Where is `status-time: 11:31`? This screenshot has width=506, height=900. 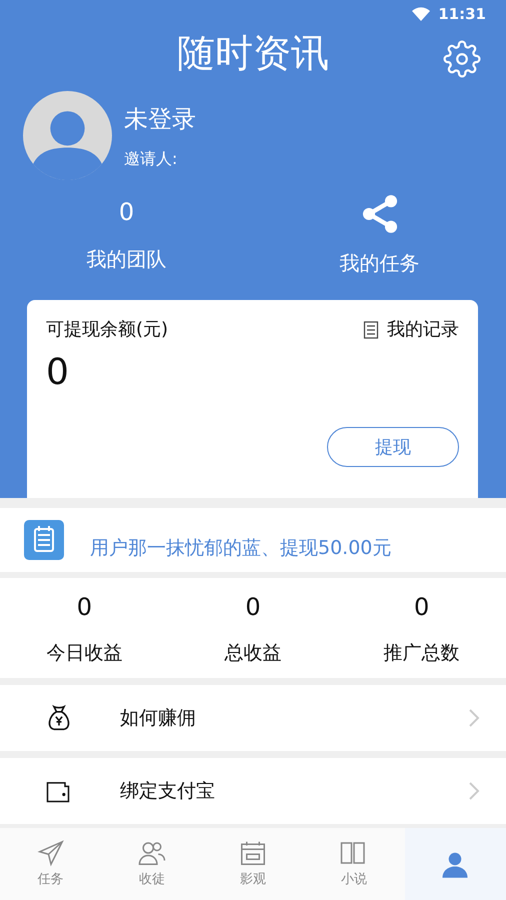
status-time: 11:31 is located at coordinates (462, 14).